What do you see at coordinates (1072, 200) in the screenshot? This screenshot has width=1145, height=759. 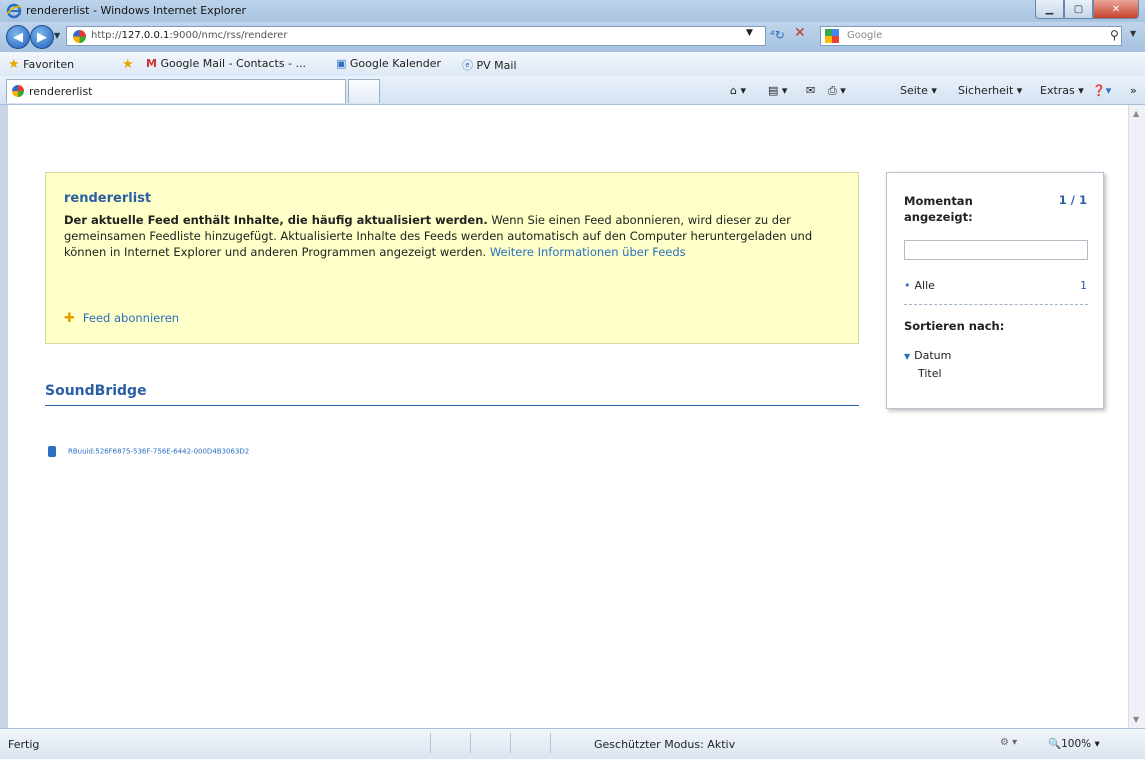 I see `displayed-count: 1 / 1` at bounding box center [1072, 200].